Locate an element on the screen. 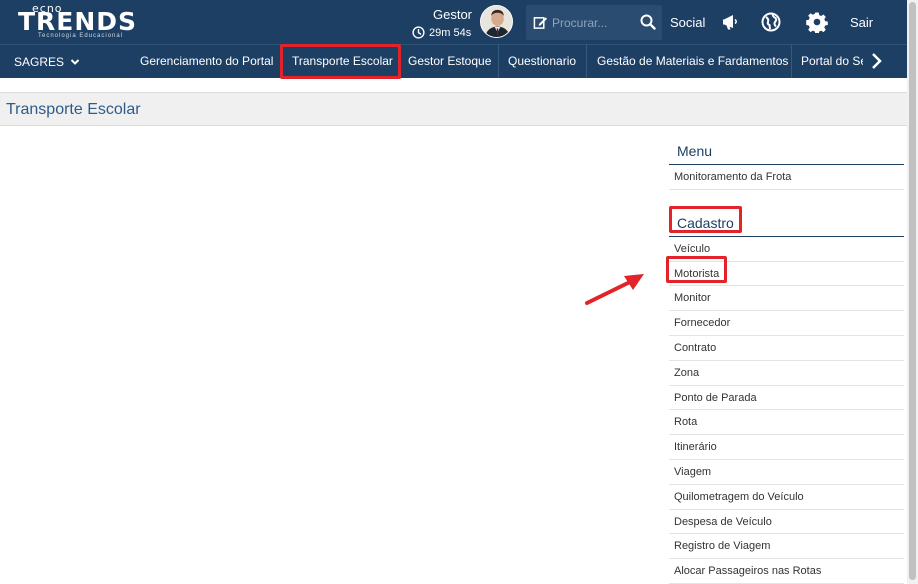 This screenshot has width=918, height=584. megaphone-icon is located at coordinates (731, 22).